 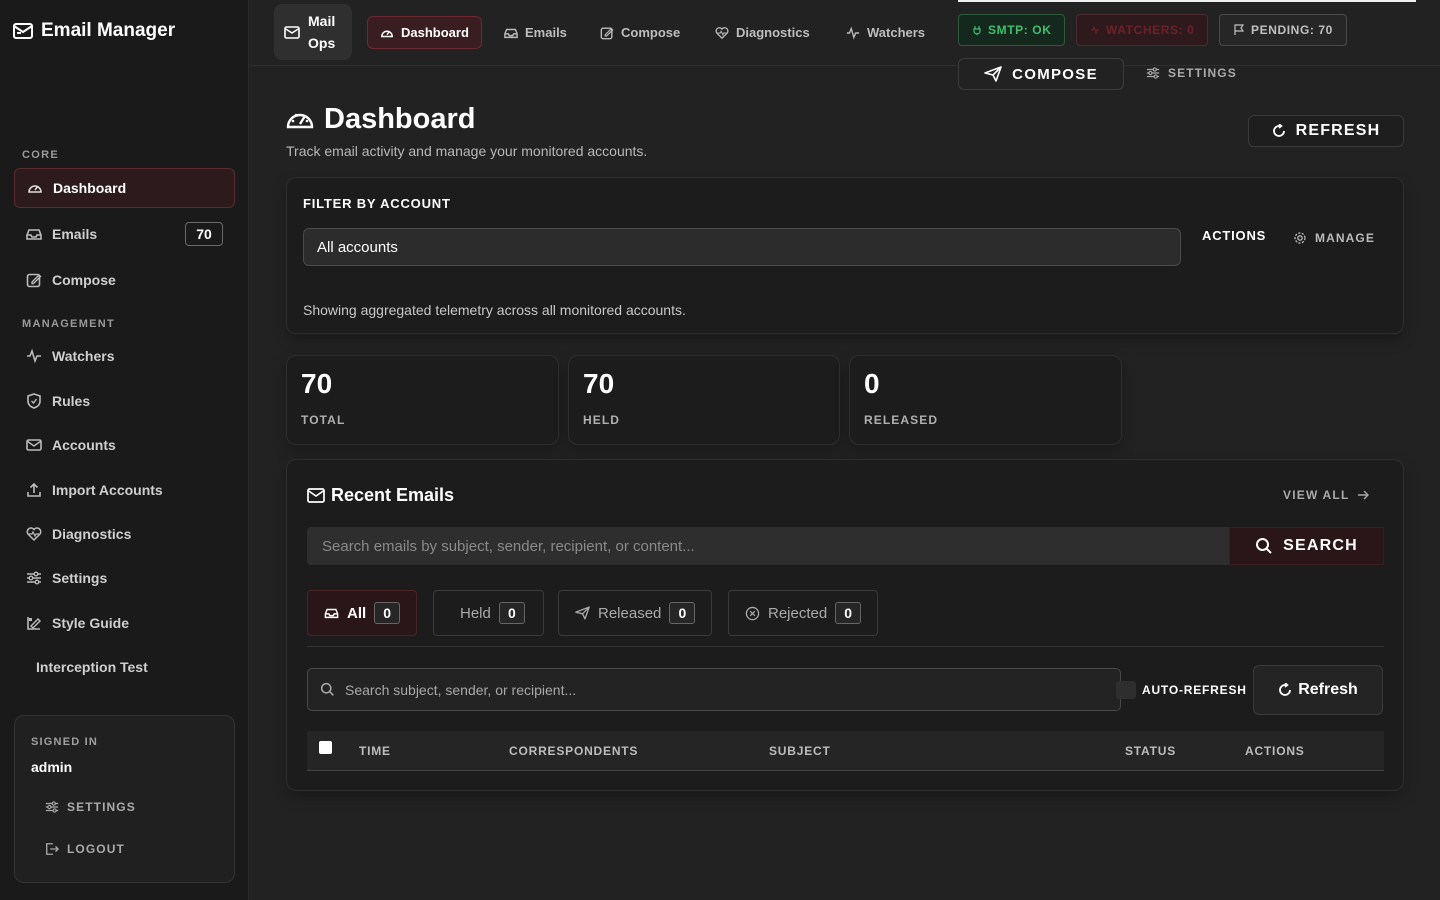 I want to click on table-refresh-button: Refresh, so click(x=1318, y=690).